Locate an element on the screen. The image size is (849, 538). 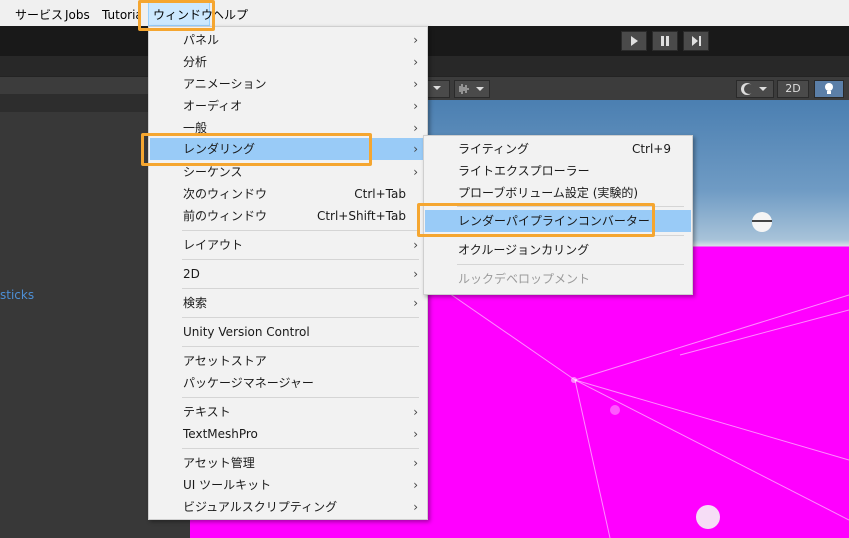
menu-item-analysis: 分析 › is located at coordinates (288, 62).